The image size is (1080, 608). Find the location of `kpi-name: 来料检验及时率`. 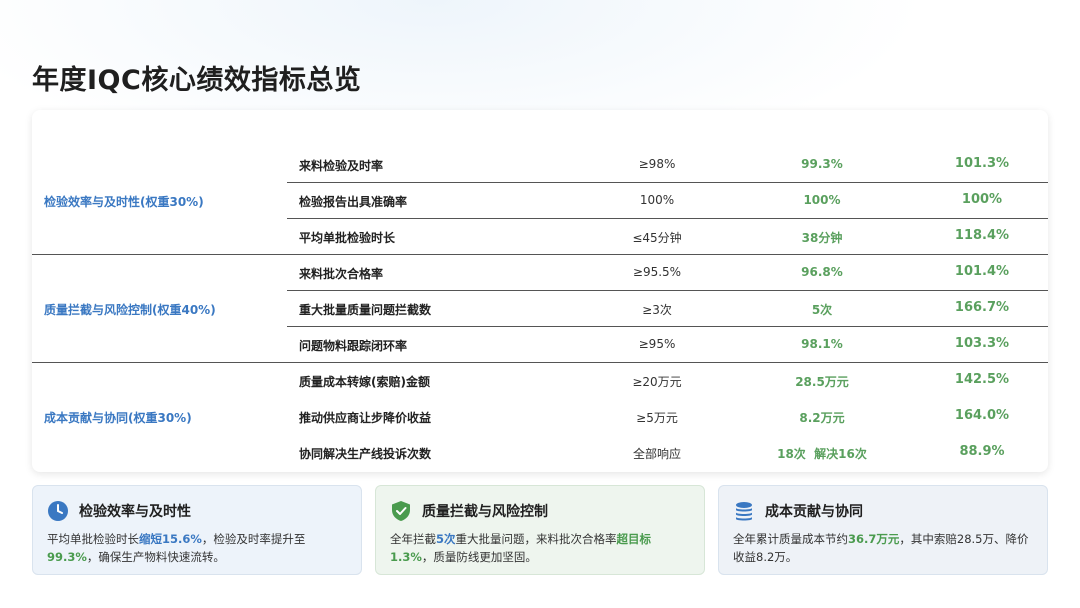

kpi-name: 来料检验及时率 is located at coordinates (341, 166).